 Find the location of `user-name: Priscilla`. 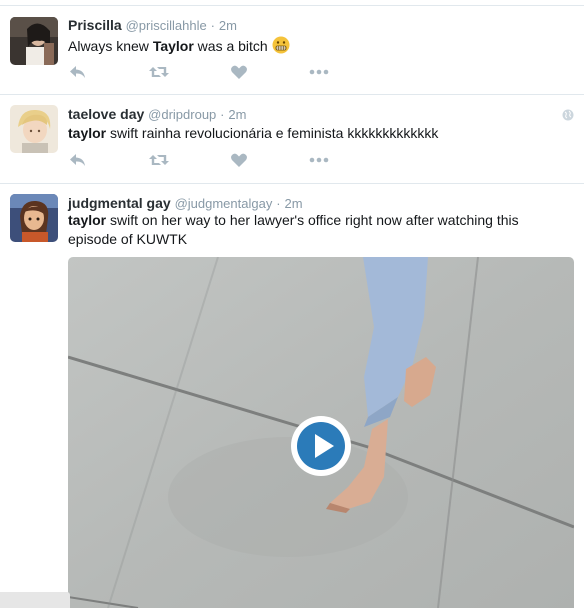

user-name: Priscilla is located at coordinates (95, 25).